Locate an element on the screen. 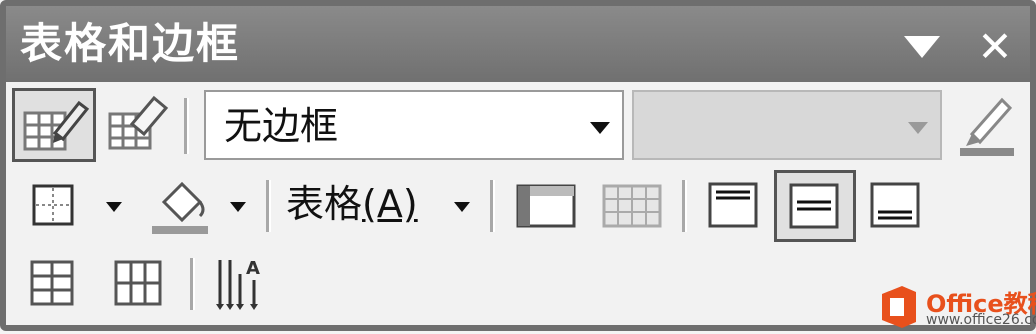 This screenshot has height=334, width=1036. align-top-button is located at coordinates (733, 205).